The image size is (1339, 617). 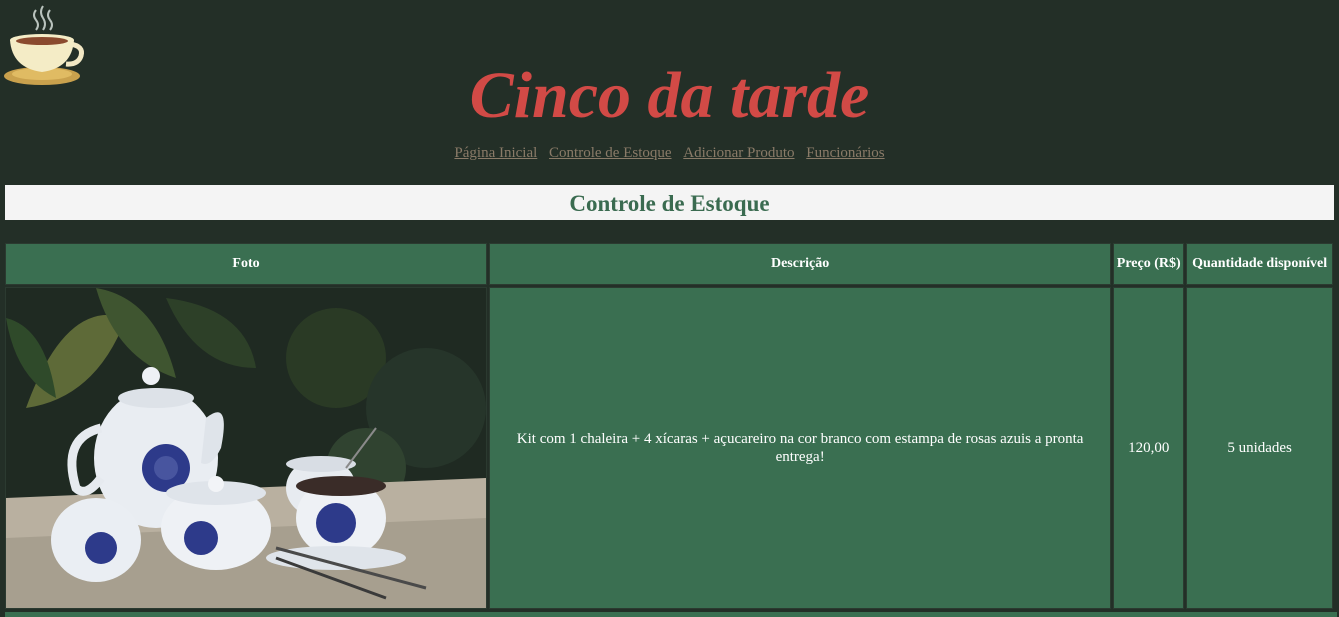 I want to click on page-title: Controle de Estoque, so click(x=669, y=203).